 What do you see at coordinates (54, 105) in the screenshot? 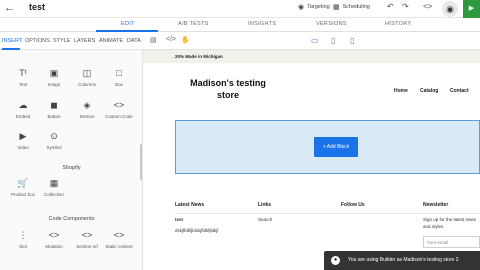
I see `button-icon: ◼` at bounding box center [54, 105].